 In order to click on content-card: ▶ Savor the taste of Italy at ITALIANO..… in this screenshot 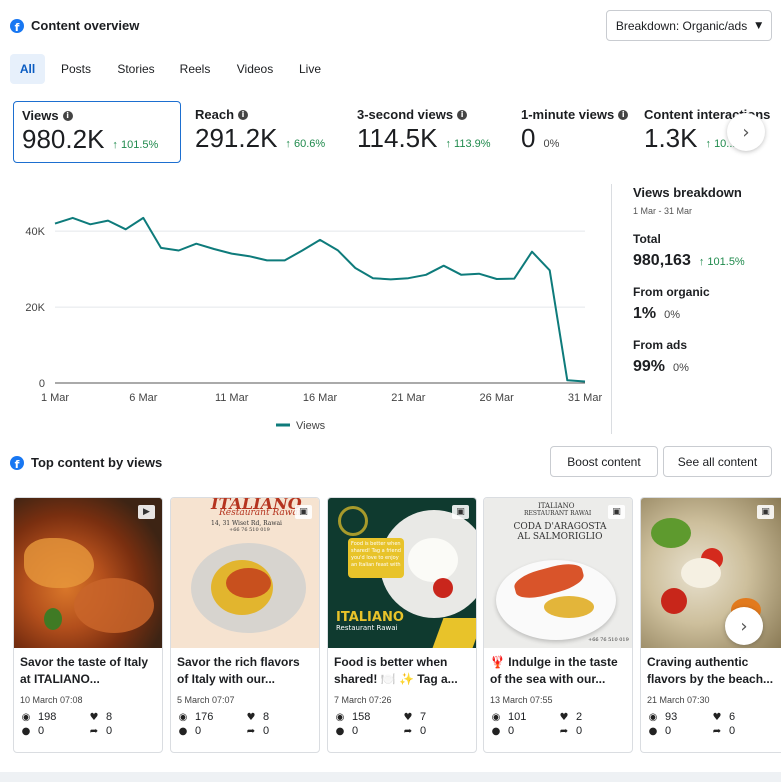, I will do `click(88, 625)`.